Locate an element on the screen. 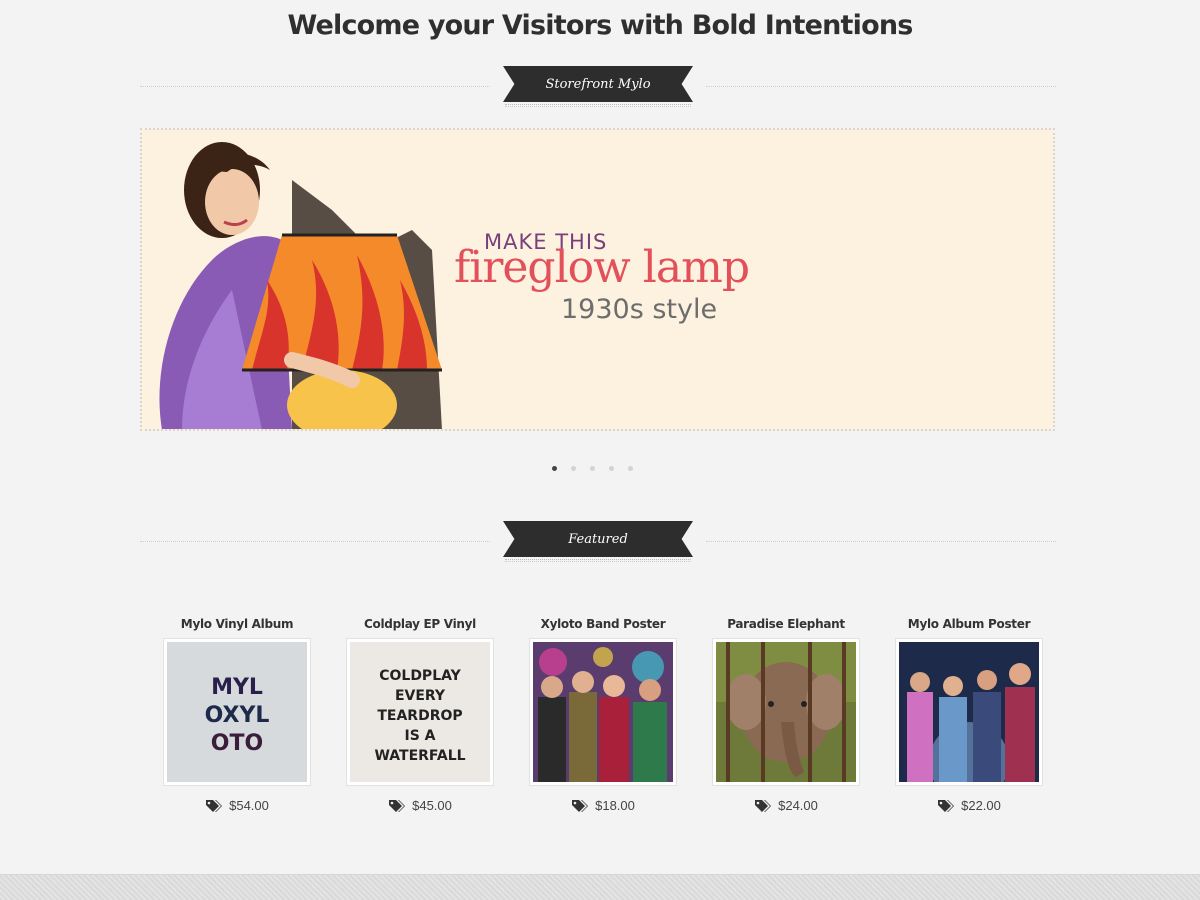 This screenshot has height=900, width=1200. product-price-value: $45.00 is located at coordinates (432, 805).